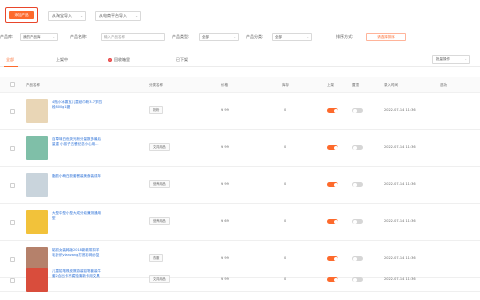  I want to click on table-header: 产品名称 分类名称 价格 库存 上架 置顶 录入时间 选功, so click(240, 85).